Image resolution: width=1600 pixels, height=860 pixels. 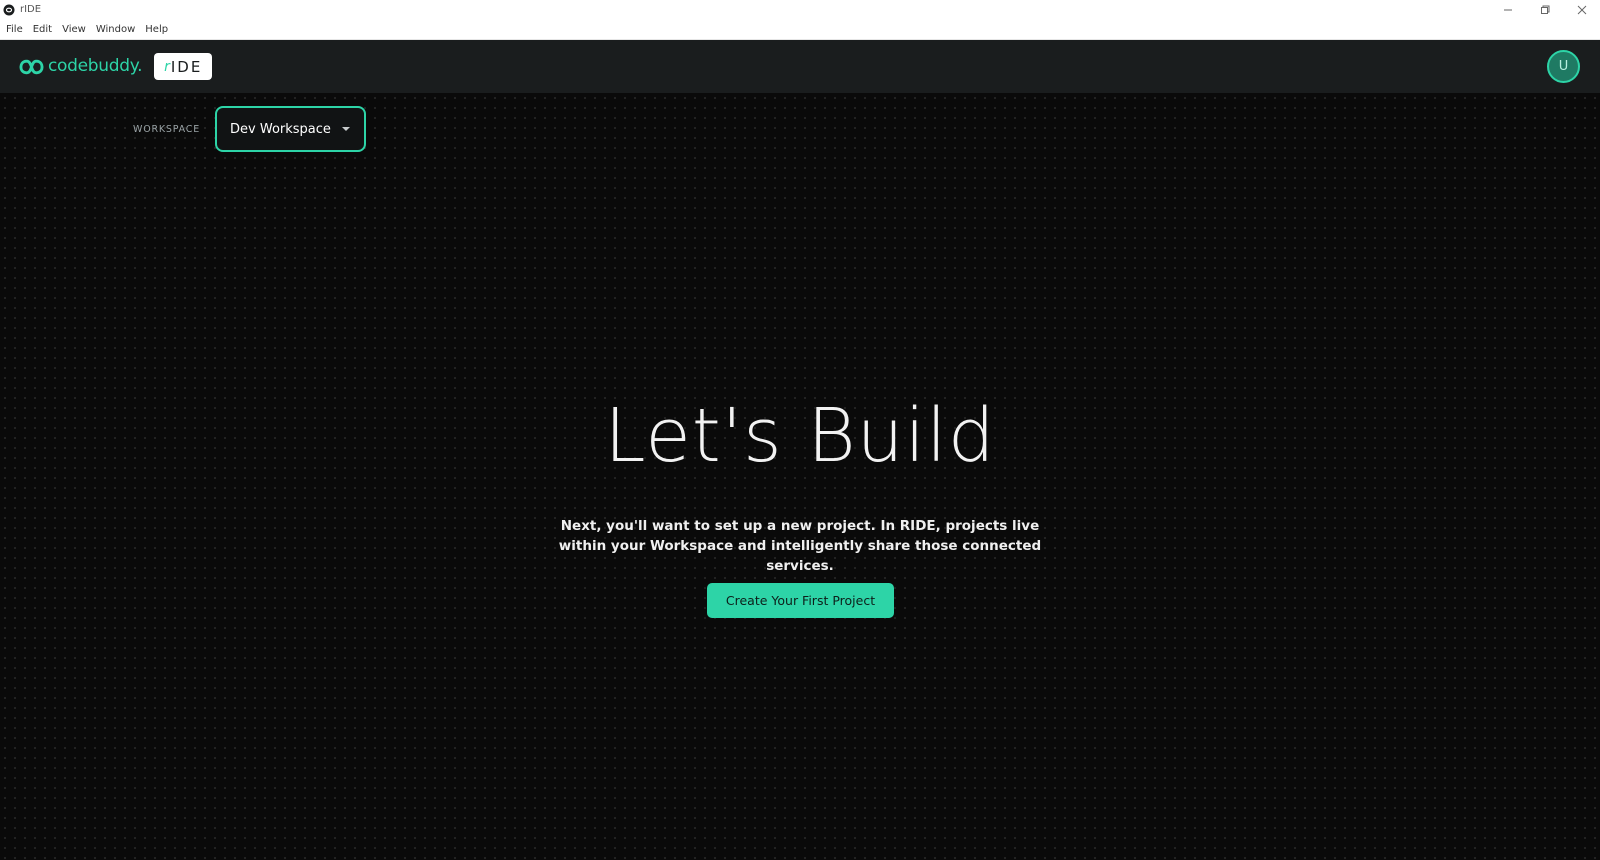 I want to click on workspace-label: WORKSPACE, so click(x=167, y=129).